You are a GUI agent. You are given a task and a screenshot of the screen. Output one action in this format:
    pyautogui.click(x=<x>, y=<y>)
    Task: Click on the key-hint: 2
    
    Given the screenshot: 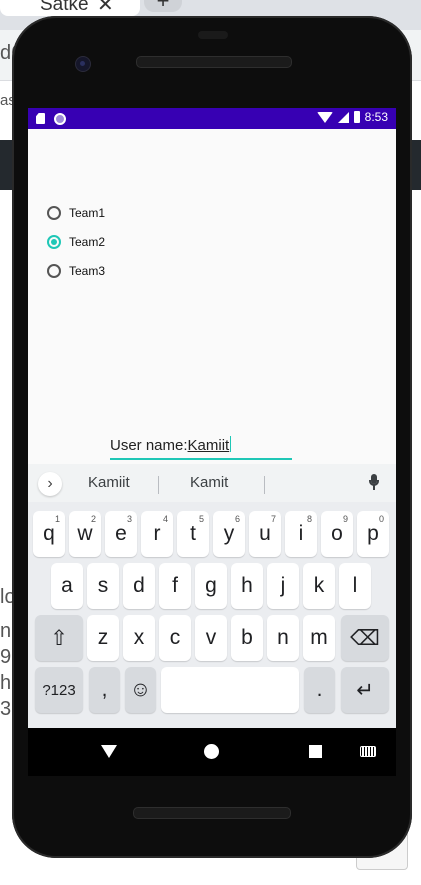 What is the action you would take?
    pyautogui.click(x=93, y=519)
    